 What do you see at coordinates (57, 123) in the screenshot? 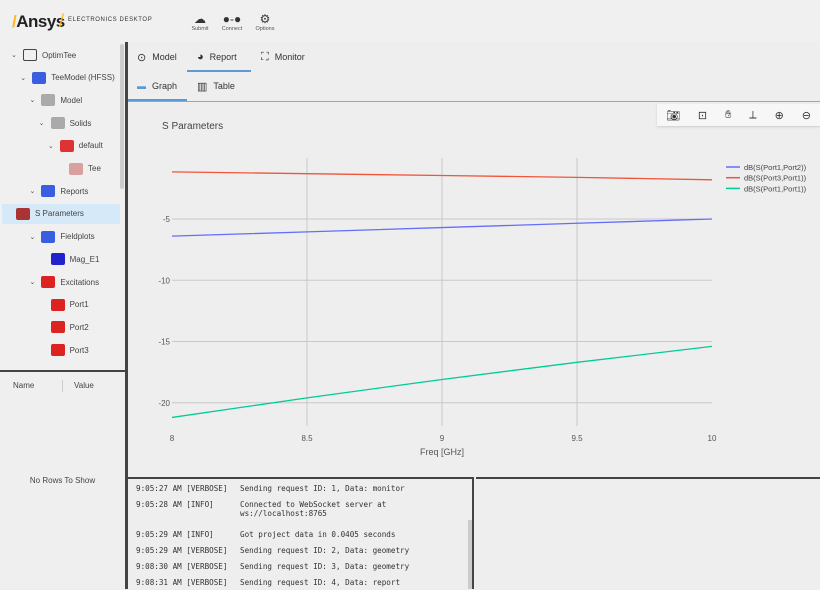
I see `solids-icon` at bounding box center [57, 123].